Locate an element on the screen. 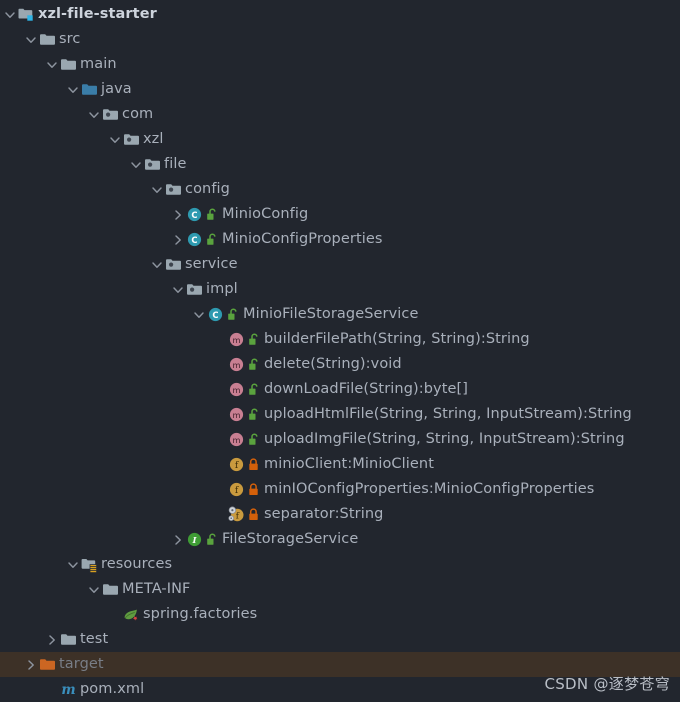  tree-row: META-INF is located at coordinates (340, 589).